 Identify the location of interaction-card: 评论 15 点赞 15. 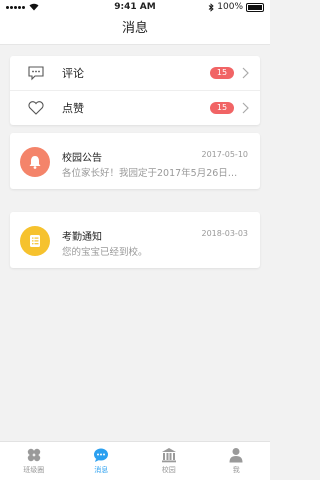
(135, 90).